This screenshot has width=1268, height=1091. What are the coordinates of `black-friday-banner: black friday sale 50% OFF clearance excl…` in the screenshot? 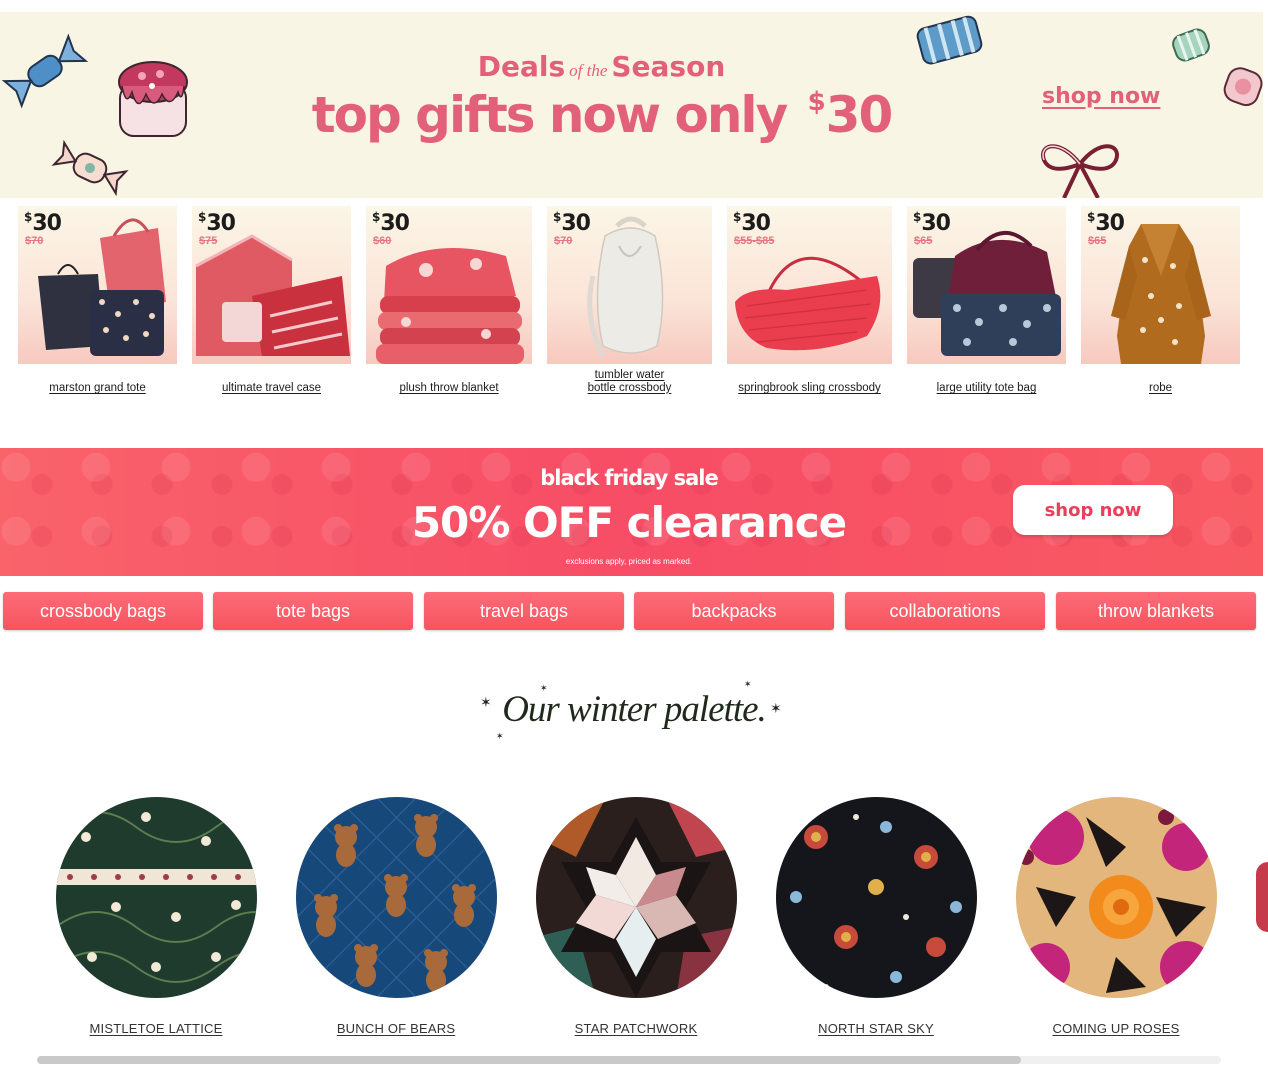 It's located at (631, 512).